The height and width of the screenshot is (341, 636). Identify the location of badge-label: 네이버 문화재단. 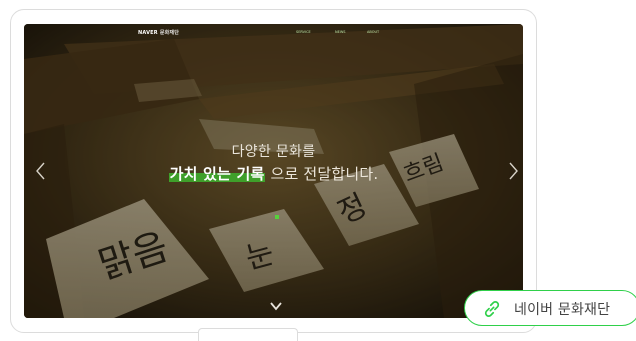
(562, 310).